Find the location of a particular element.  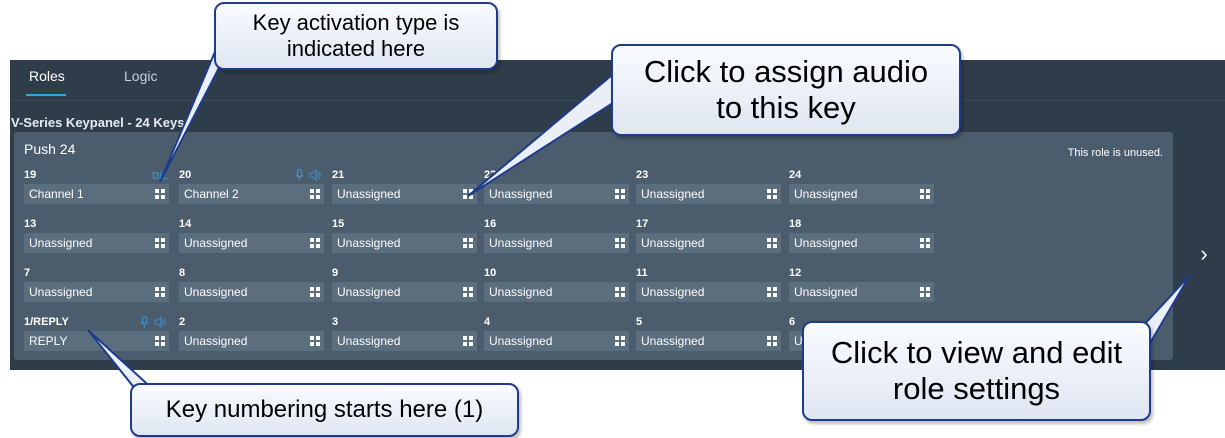

callout-role-settings-text: Click to view and edit role settings is located at coordinates (976, 370).